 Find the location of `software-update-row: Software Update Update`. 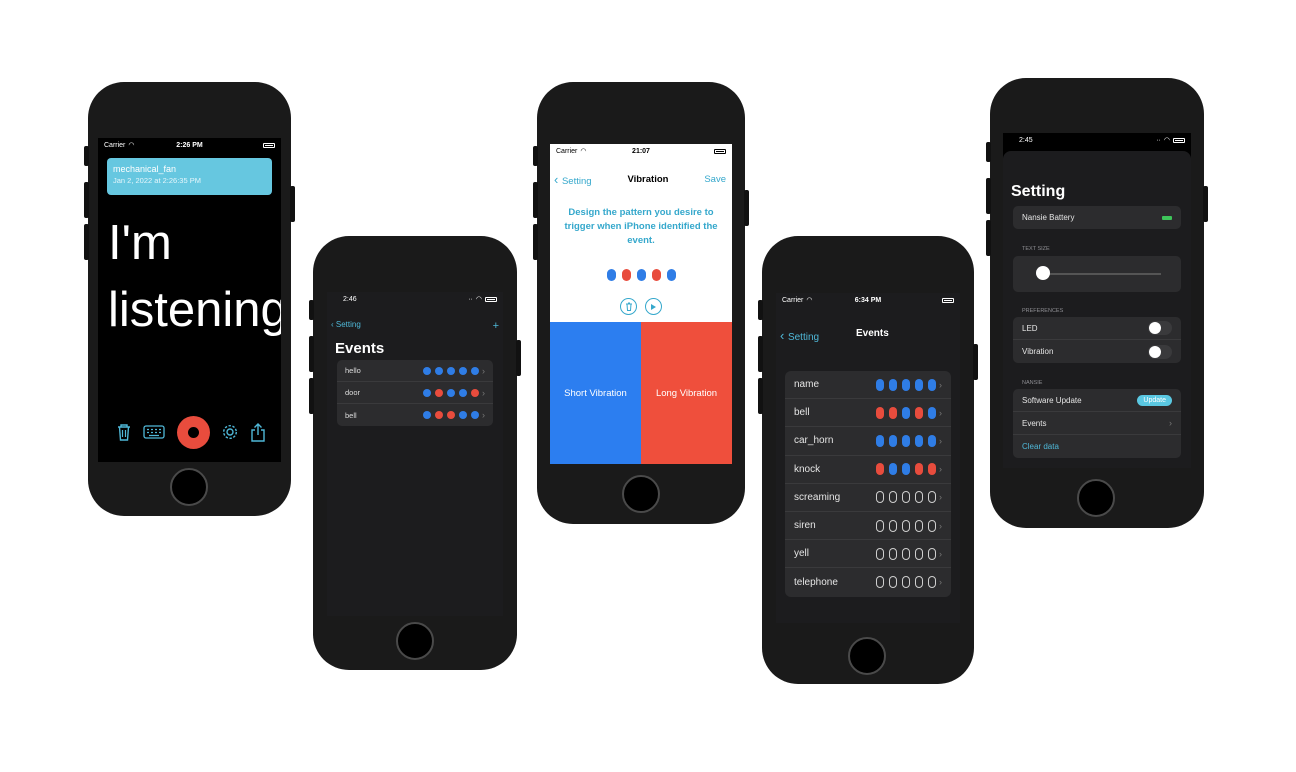

software-update-row: Software Update Update is located at coordinates (1097, 400).